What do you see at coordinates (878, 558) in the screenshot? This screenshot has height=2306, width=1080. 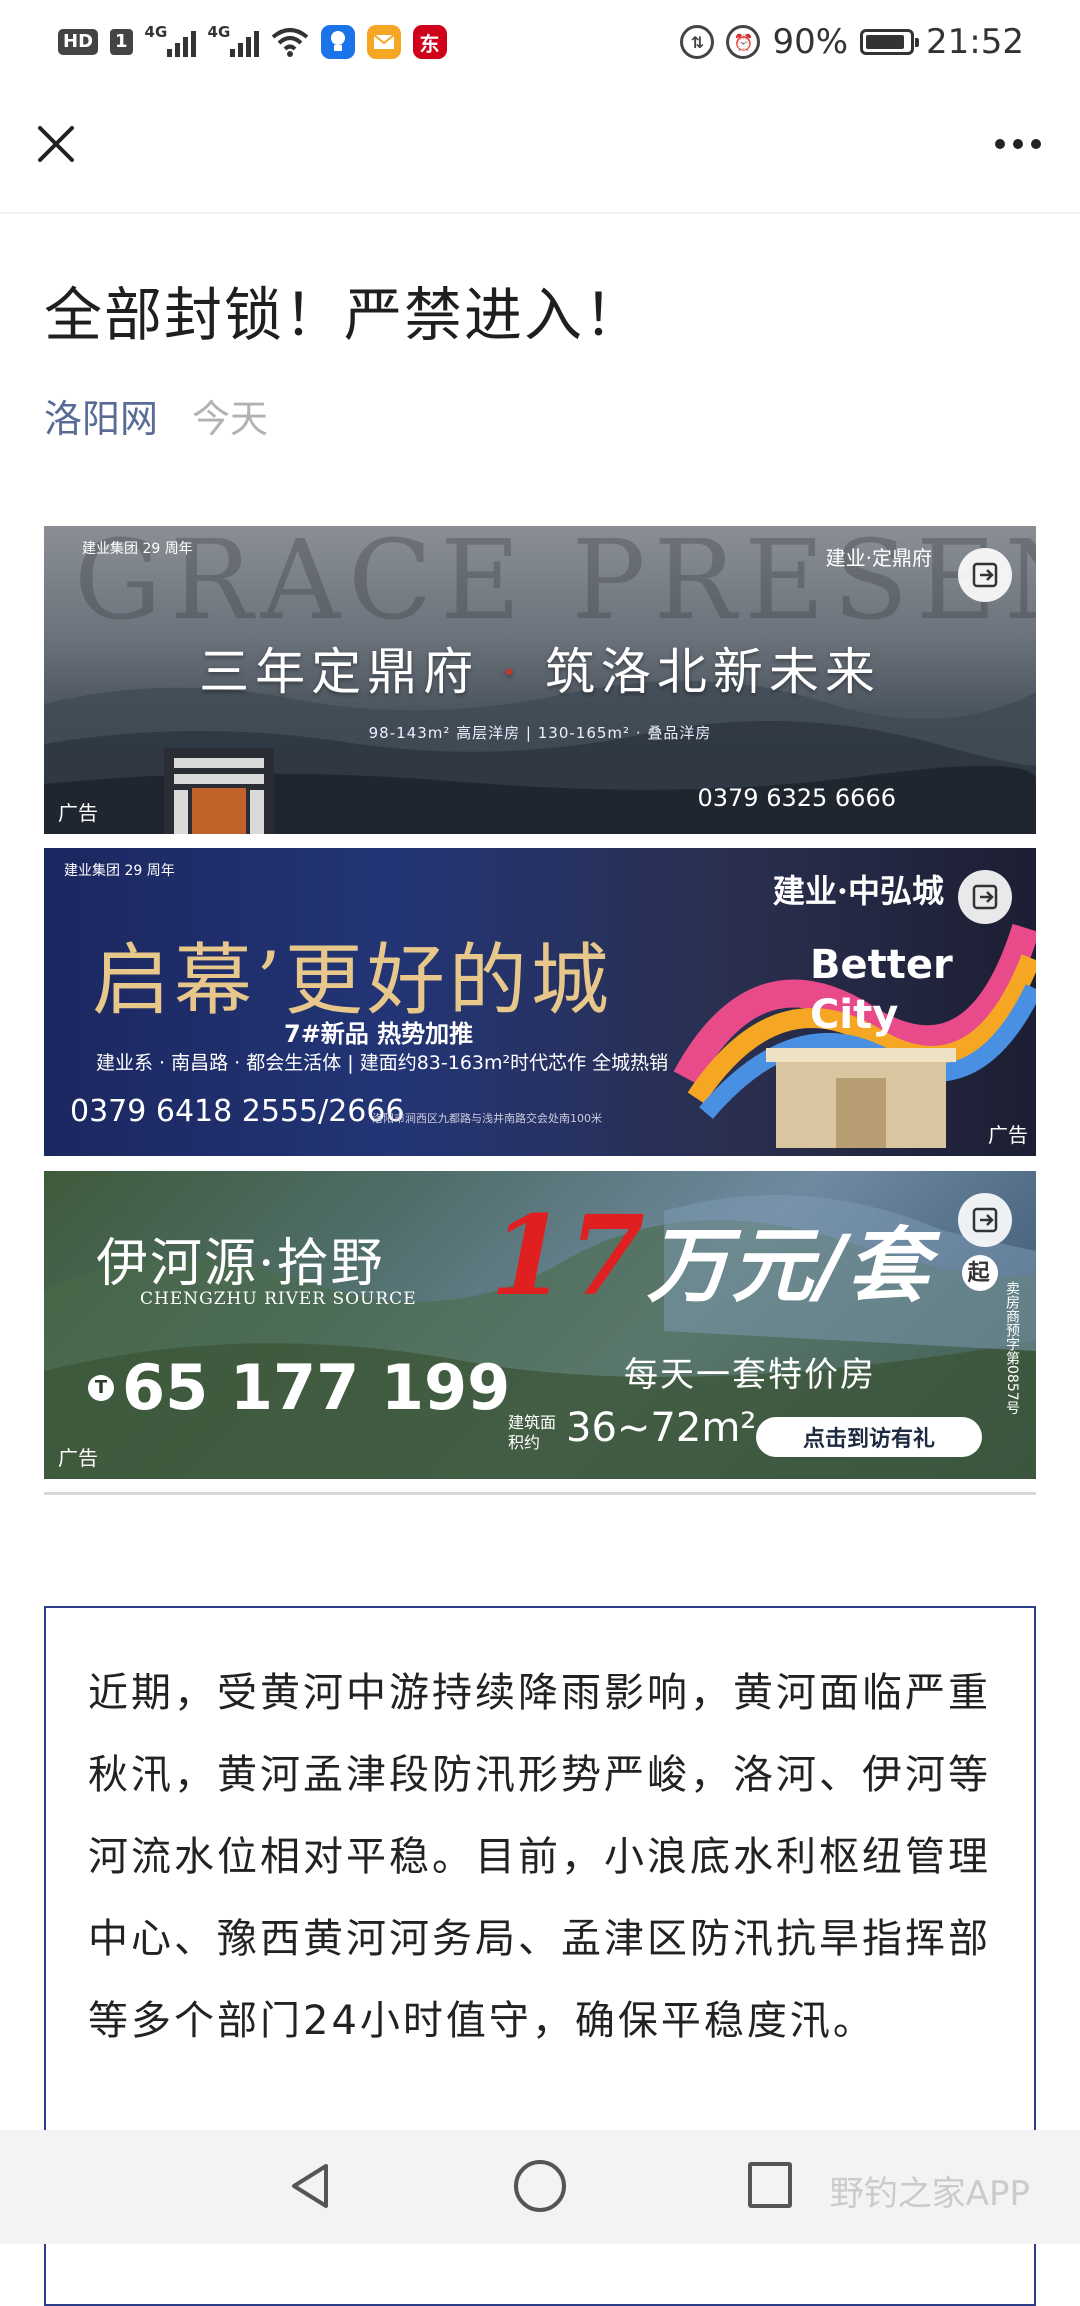 I see `ad-brand: 建业·定鼎府` at bounding box center [878, 558].